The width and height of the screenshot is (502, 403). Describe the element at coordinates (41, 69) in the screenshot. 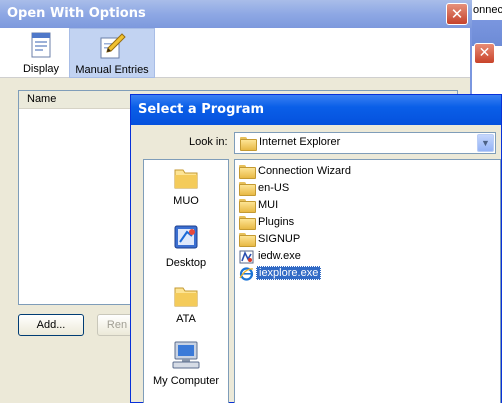

I see `tab-display-label: Display` at that location.